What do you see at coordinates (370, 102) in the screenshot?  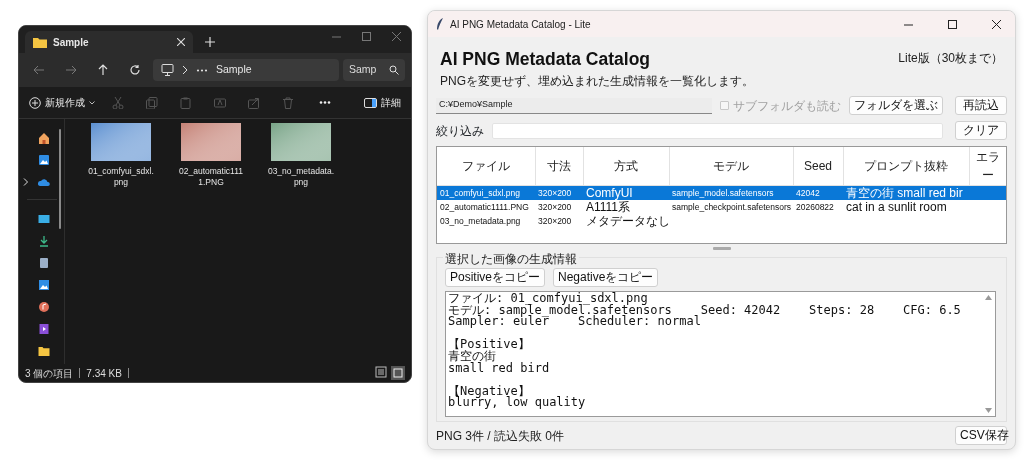 I see `details-pane-icon` at bounding box center [370, 102].